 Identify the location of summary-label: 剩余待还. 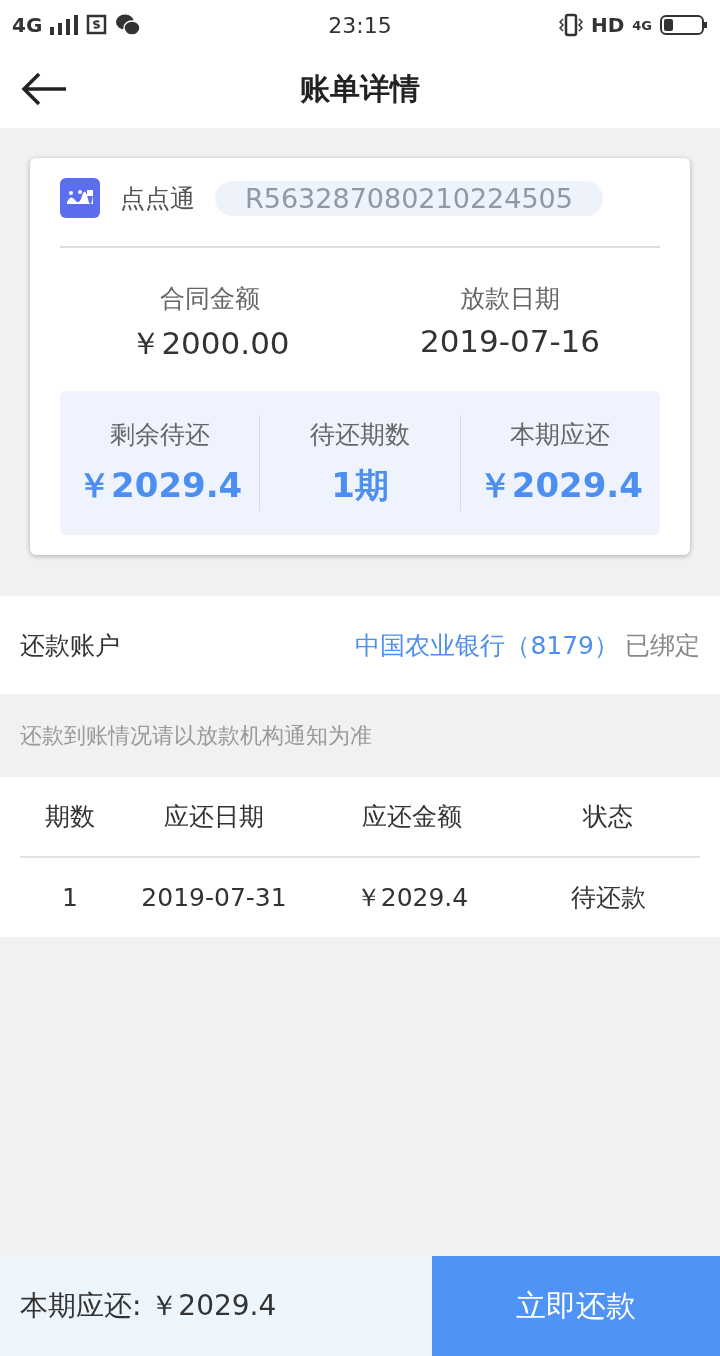
(159, 434).